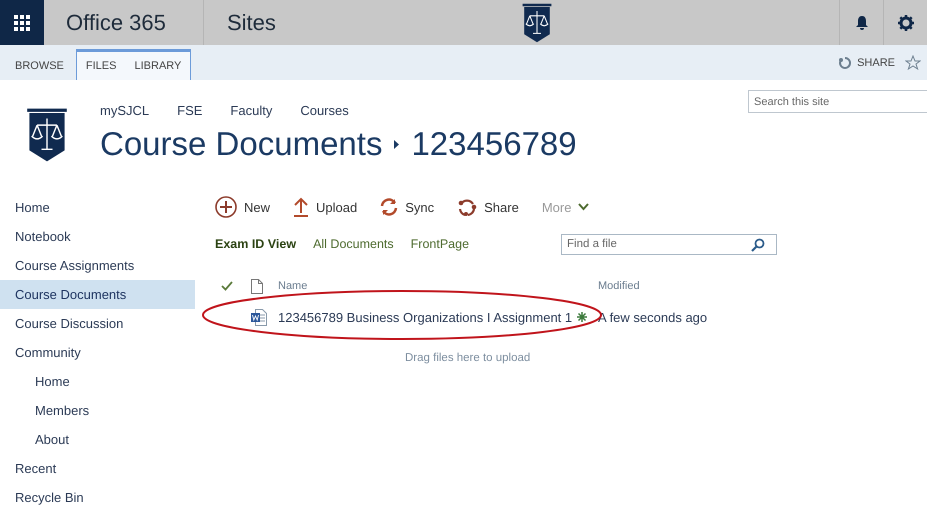 This screenshot has width=927, height=520. I want to click on bell-icon, so click(861, 22).